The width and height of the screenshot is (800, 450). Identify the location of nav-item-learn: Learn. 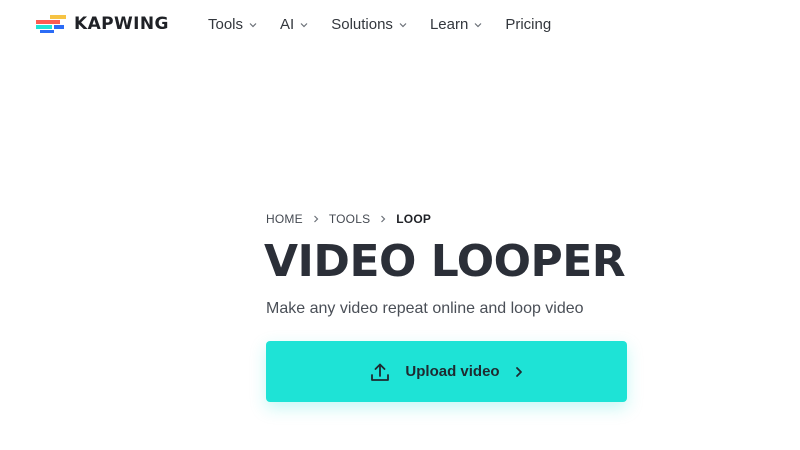
(456, 24).